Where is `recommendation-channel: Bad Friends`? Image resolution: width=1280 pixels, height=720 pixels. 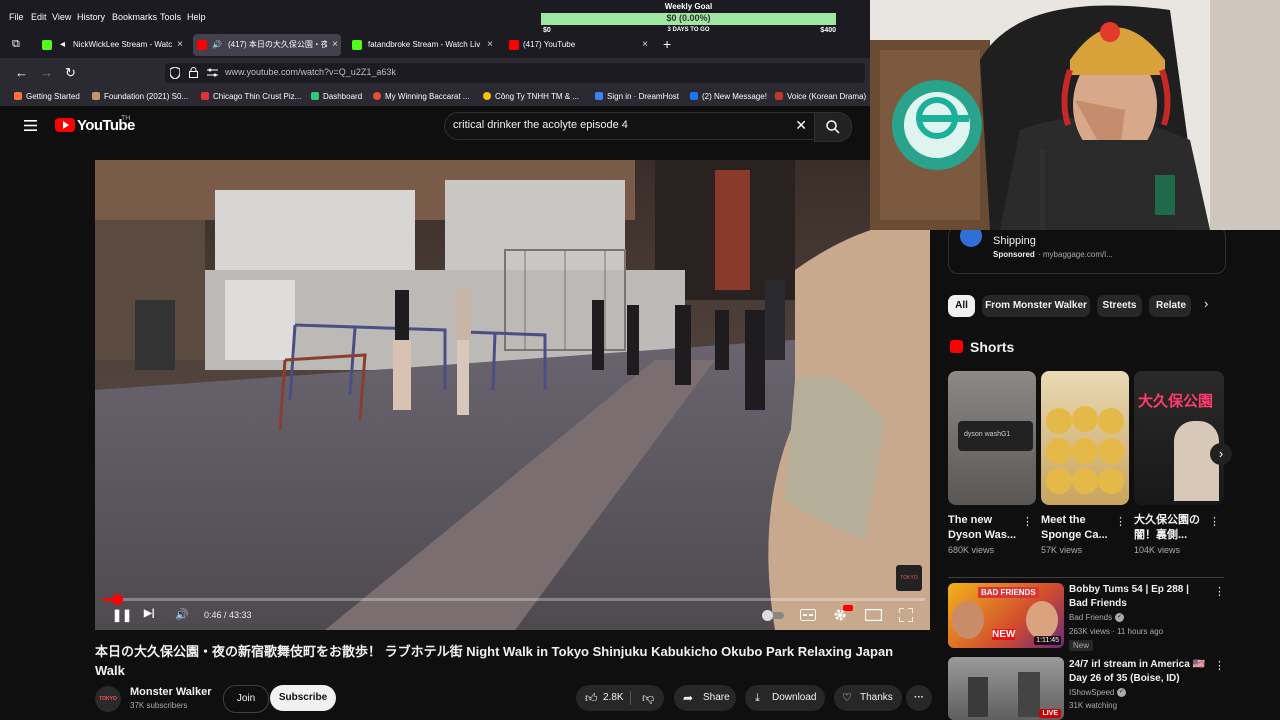
recommendation-channel: Bad Friends is located at coordinates (1090, 617).